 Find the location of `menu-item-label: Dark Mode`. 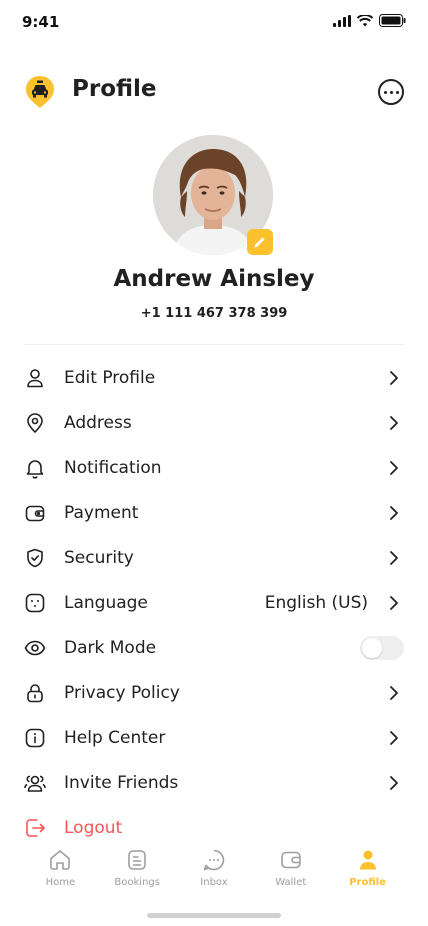

menu-item-label: Dark Mode is located at coordinates (110, 647).